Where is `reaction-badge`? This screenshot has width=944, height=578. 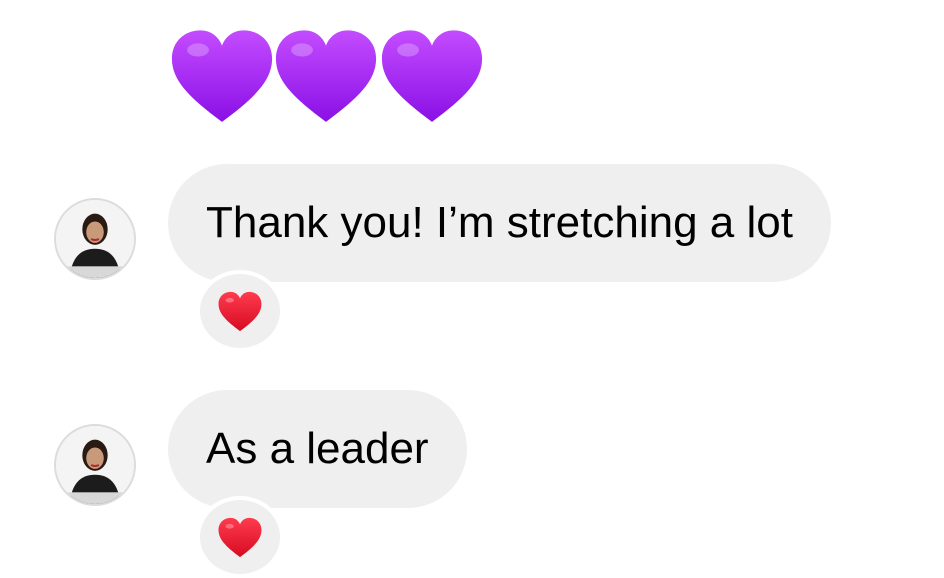
reaction-badge is located at coordinates (240, 311).